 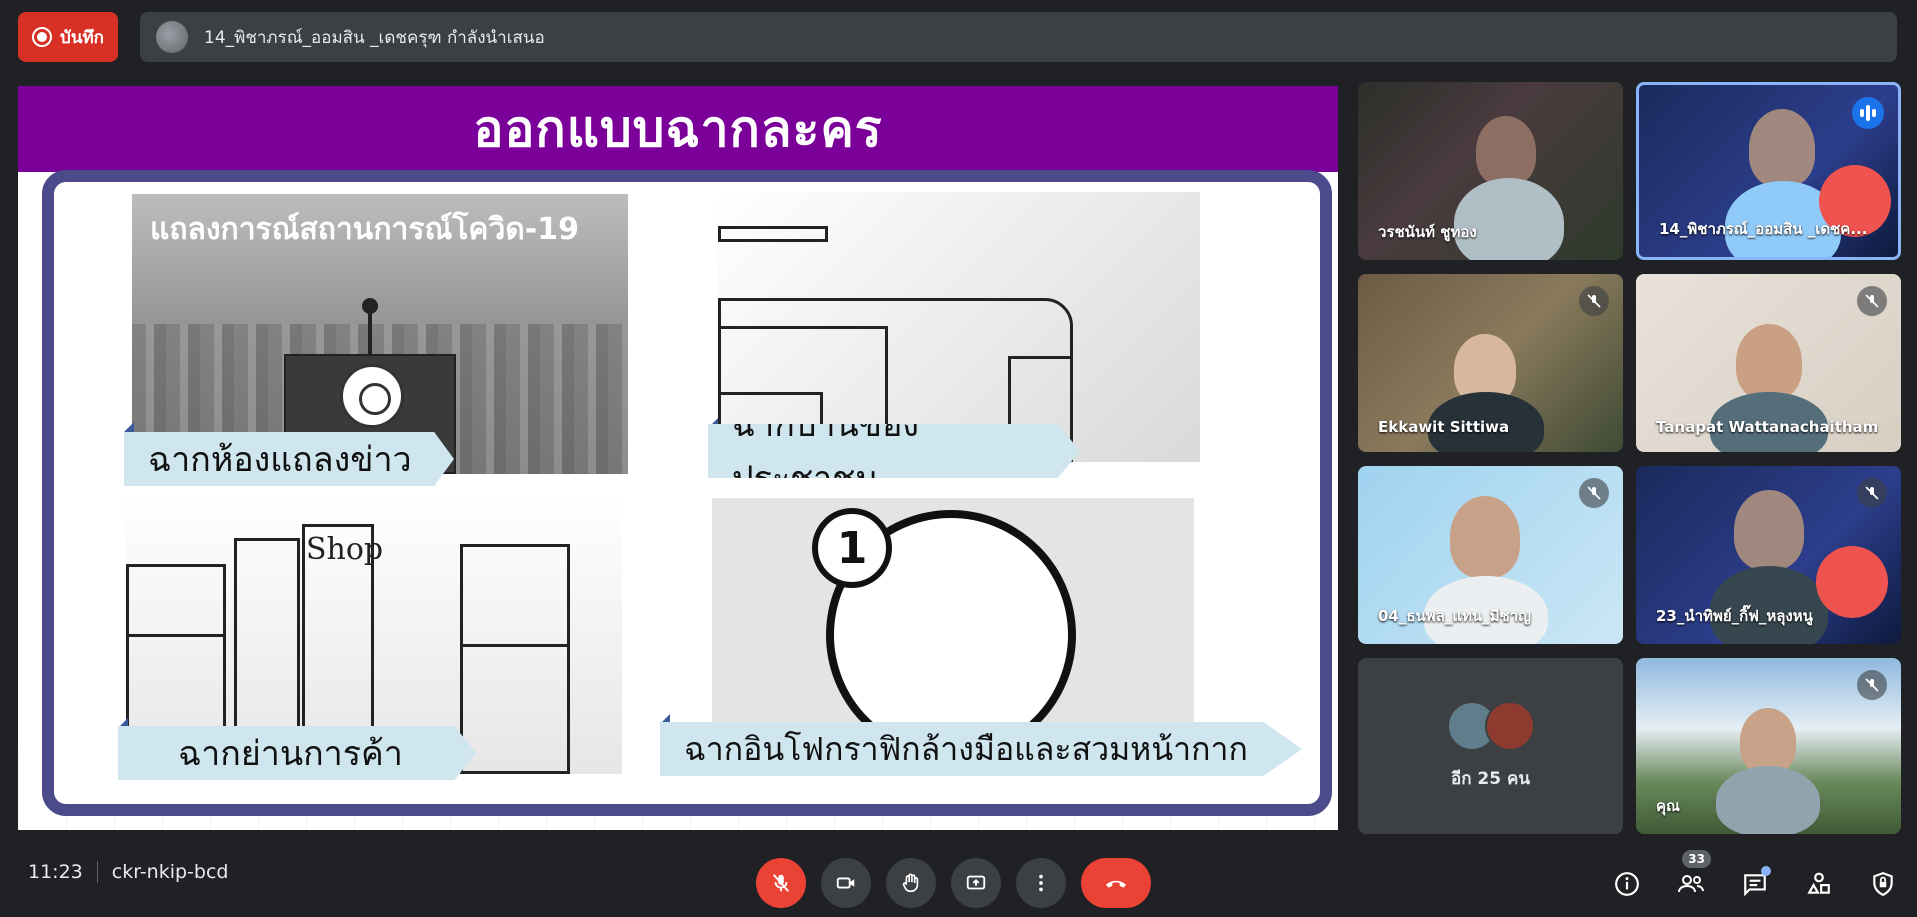 I want to click on info-icon, so click(x=1627, y=884).